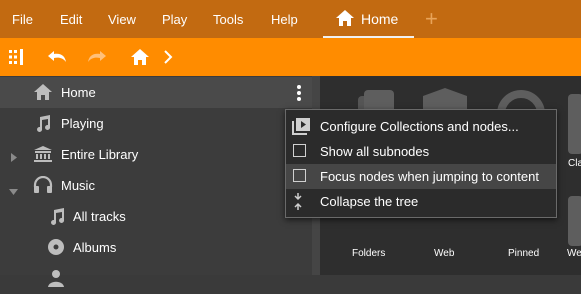 The height and width of the screenshot is (294, 581). I want to click on headphones-icon, so click(43, 186).